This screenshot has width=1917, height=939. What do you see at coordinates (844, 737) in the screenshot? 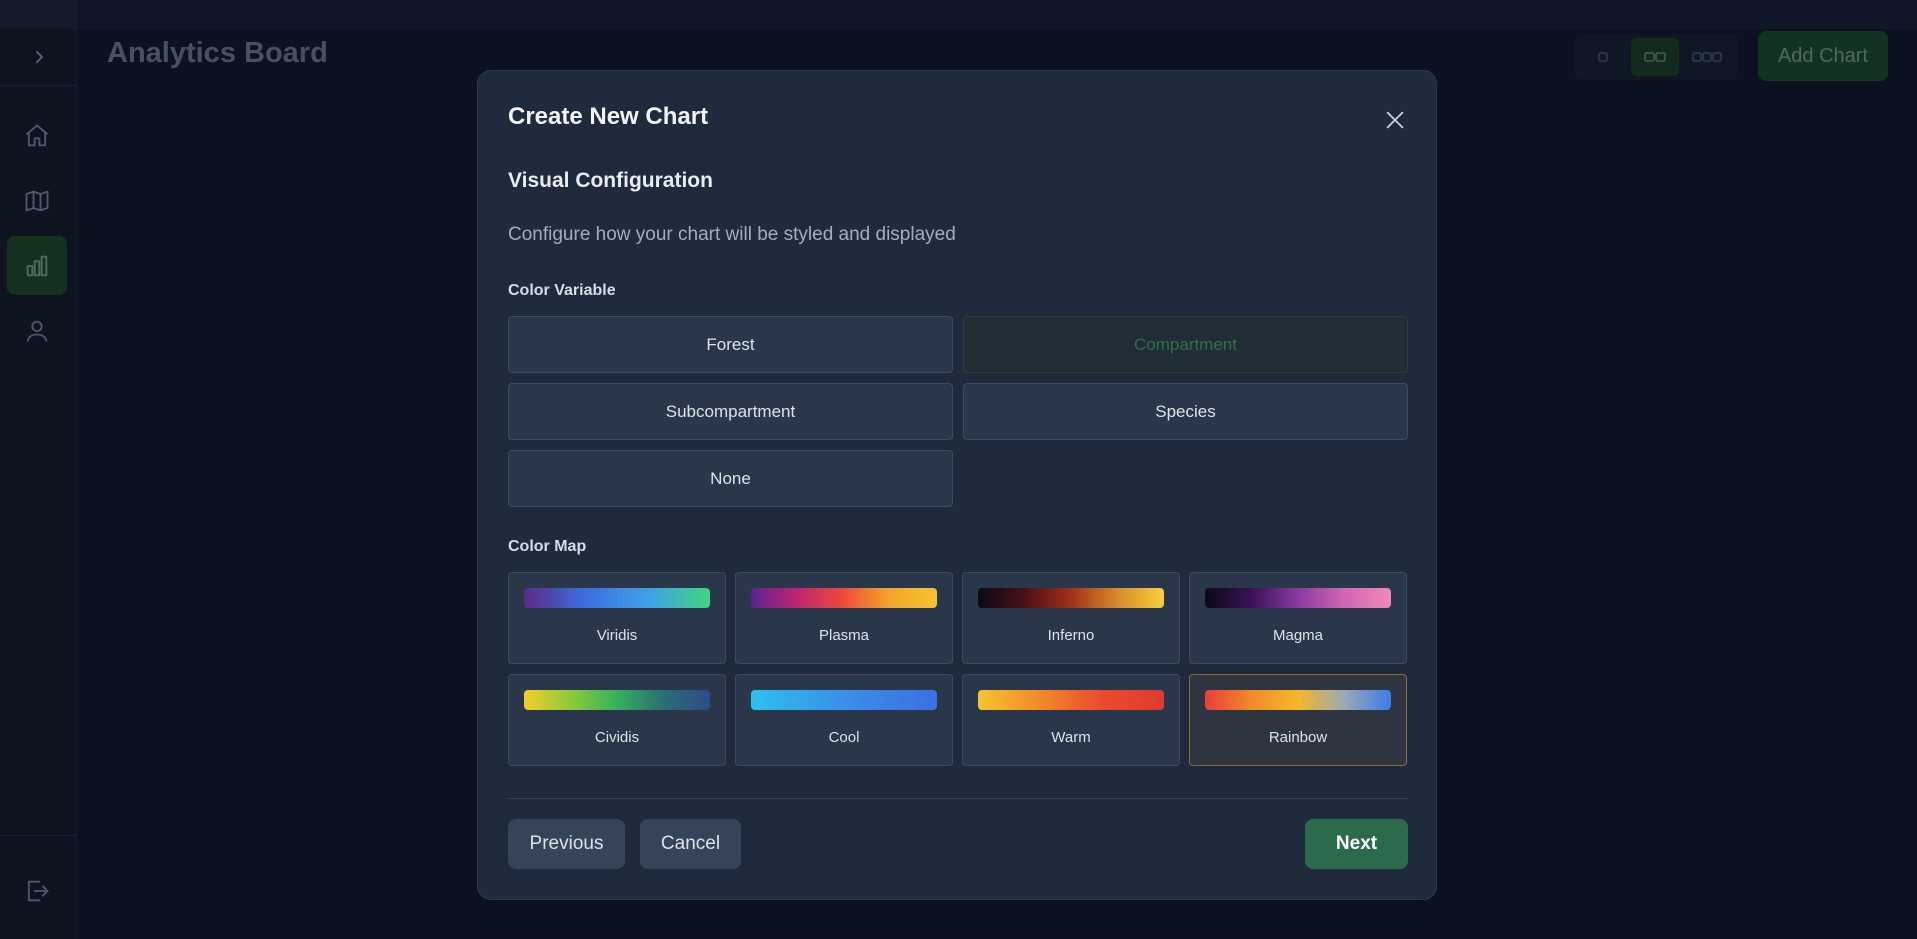
I see `color-map-name: Cool` at bounding box center [844, 737].